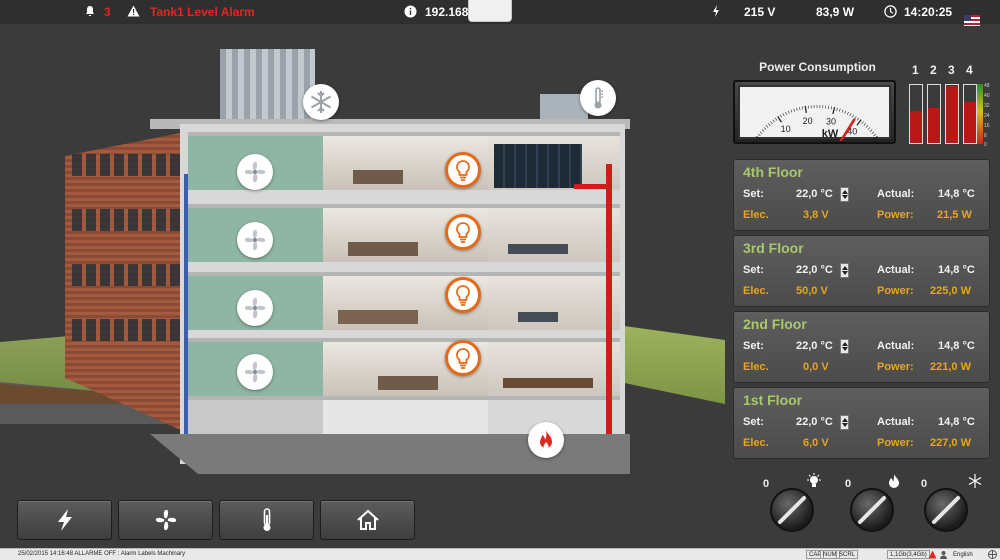 This screenshot has width=1000, height=560. Describe the element at coordinates (865, 140) in the screenshot. I see `gauge-tick-label: 48` at that location.